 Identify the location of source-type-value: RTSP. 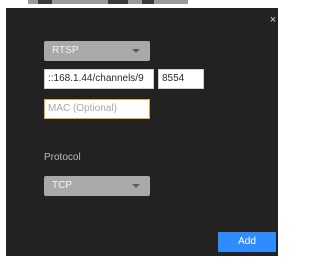
(65, 50).